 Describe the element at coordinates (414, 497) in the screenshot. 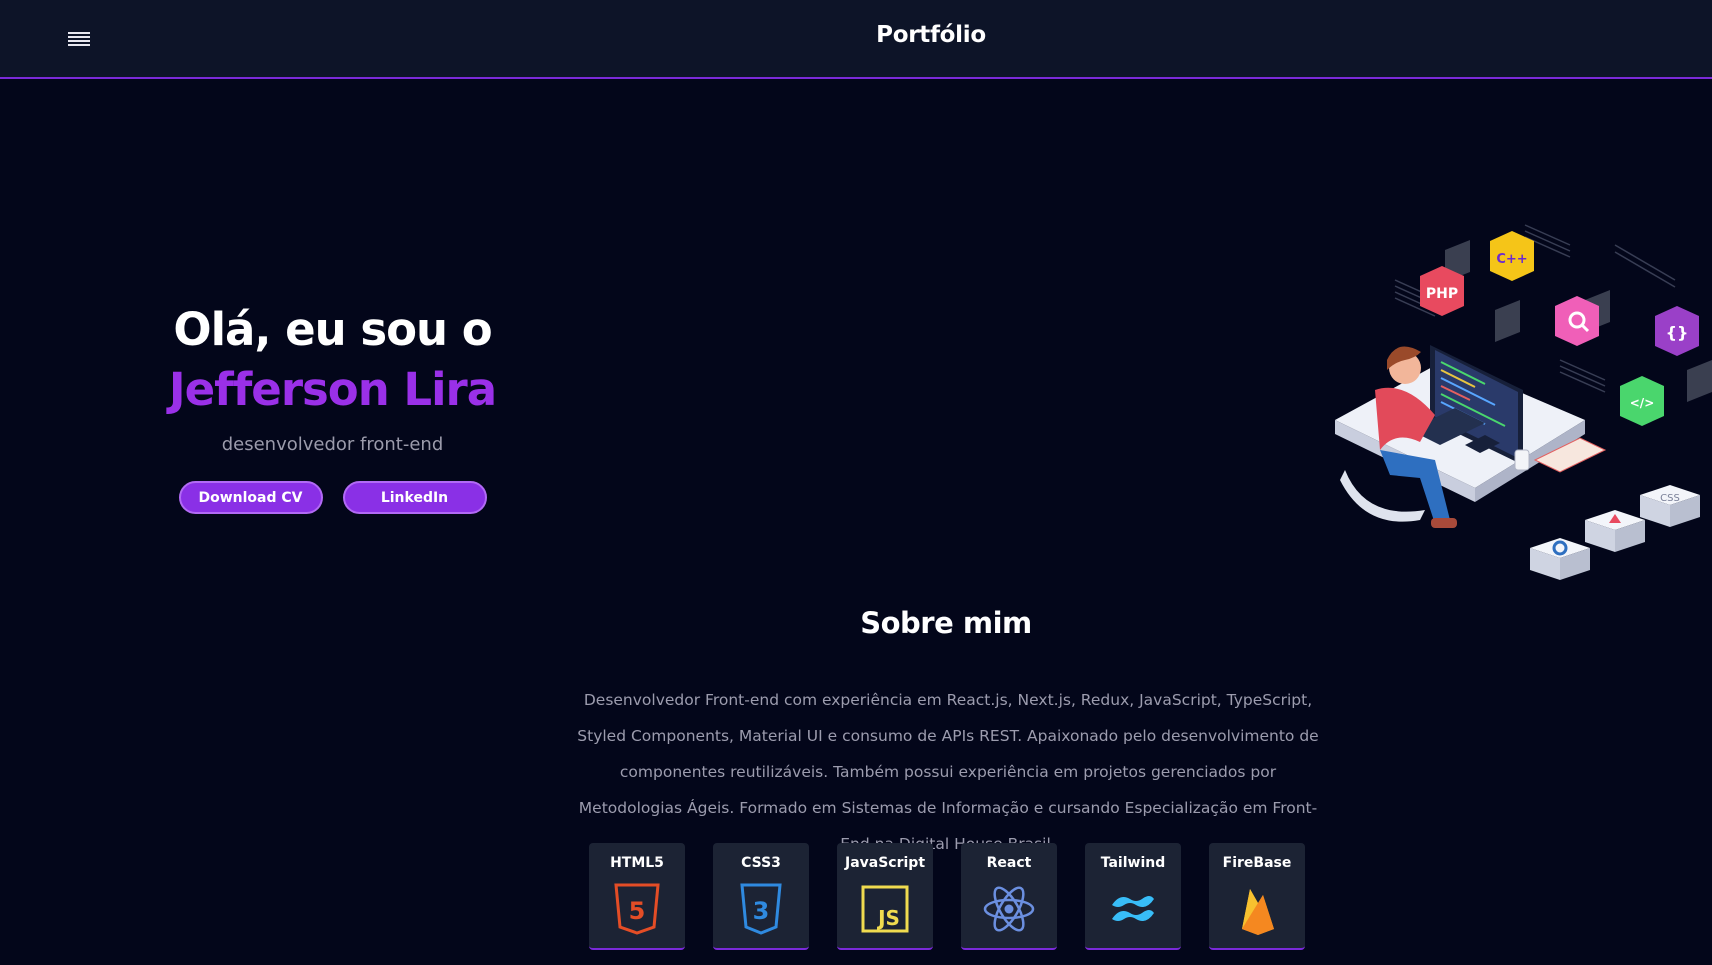

I see `linkedin-button: LinkedIn` at that location.